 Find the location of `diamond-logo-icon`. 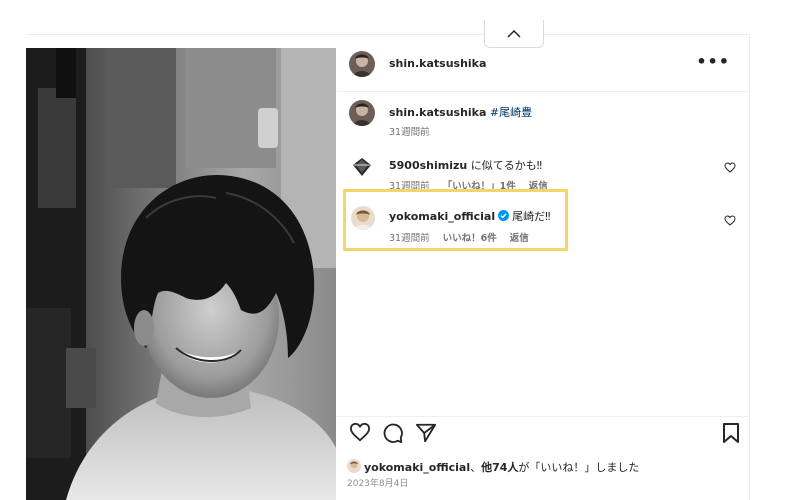

diamond-logo-icon is located at coordinates (362, 167).